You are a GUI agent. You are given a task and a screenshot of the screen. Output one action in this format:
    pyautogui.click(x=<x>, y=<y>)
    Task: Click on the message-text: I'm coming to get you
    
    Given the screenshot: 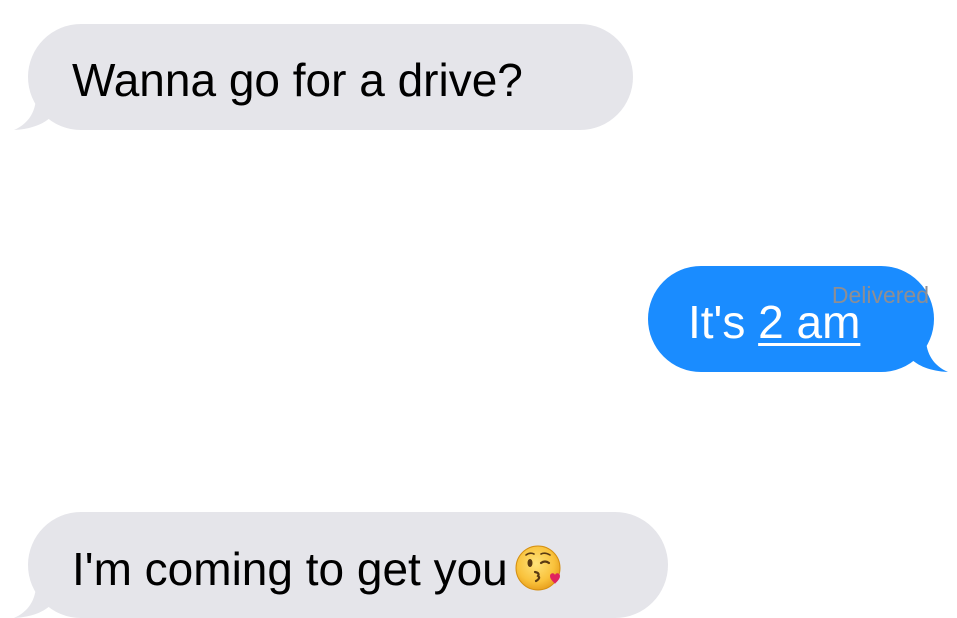 What is the action you would take?
    pyautogui.click(x=290, y=569)
    